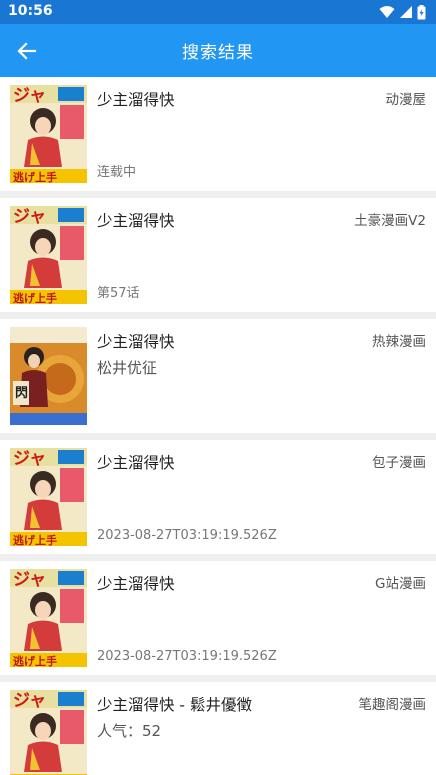  Describe the element at coordinates (118, 293) in the screenshot. I see `comic-status: 第57话` at that location.